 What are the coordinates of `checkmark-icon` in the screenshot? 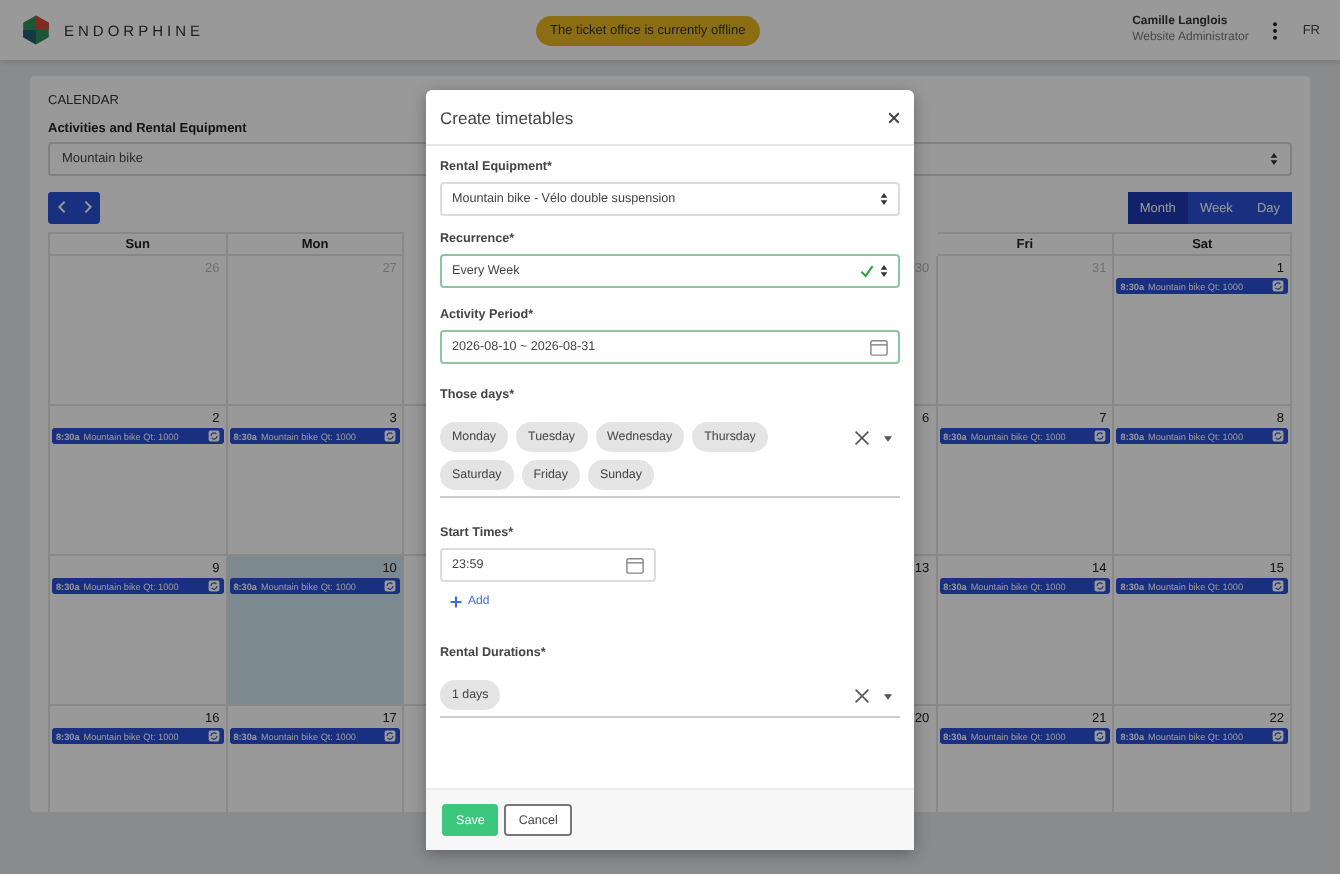 It's located at (867, 271).